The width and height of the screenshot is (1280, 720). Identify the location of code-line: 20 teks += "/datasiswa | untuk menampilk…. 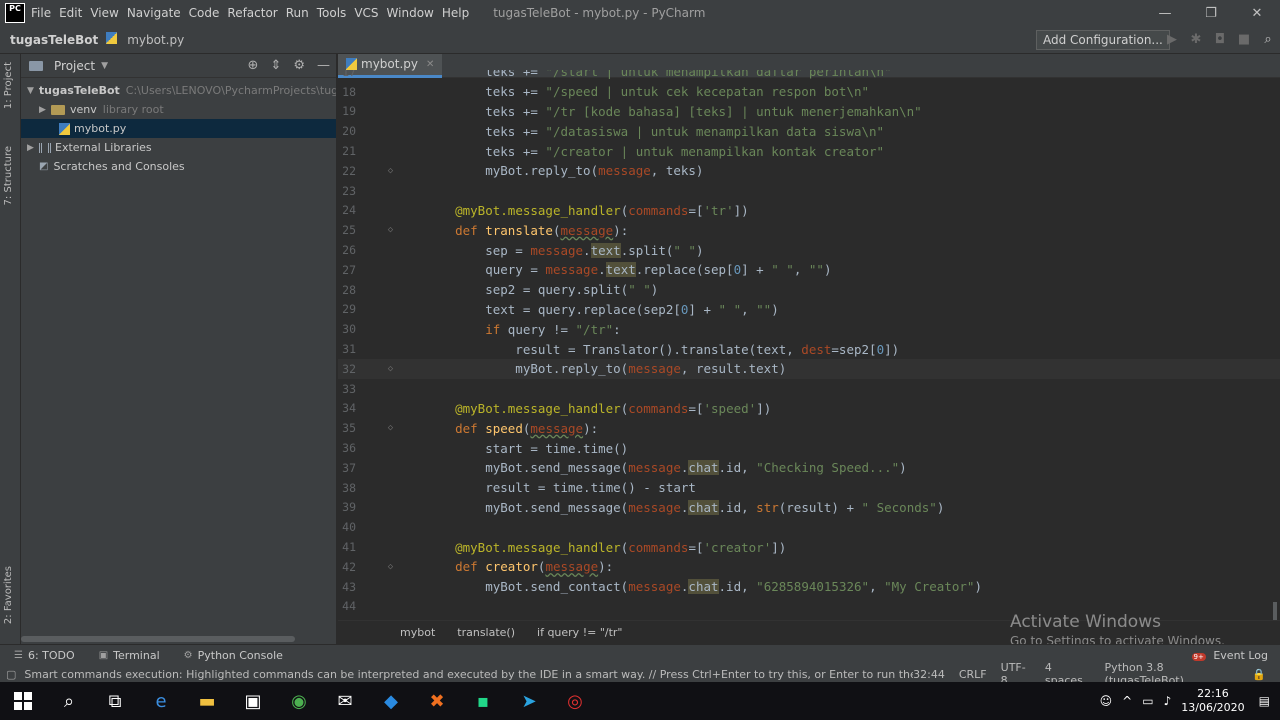
(809, 131).